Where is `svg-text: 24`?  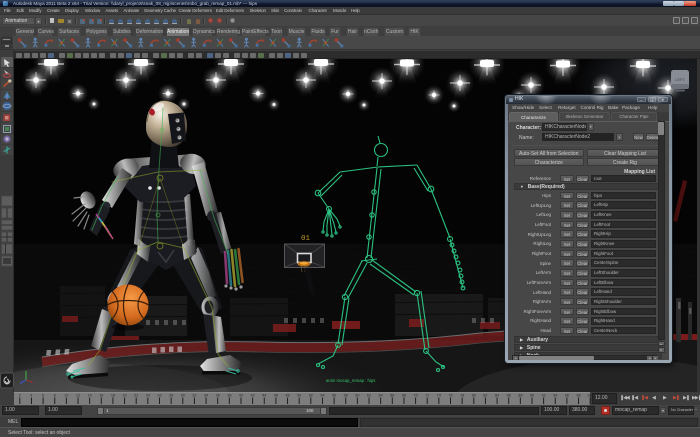
svg-text: 24 is located at coordinates (148, 396).